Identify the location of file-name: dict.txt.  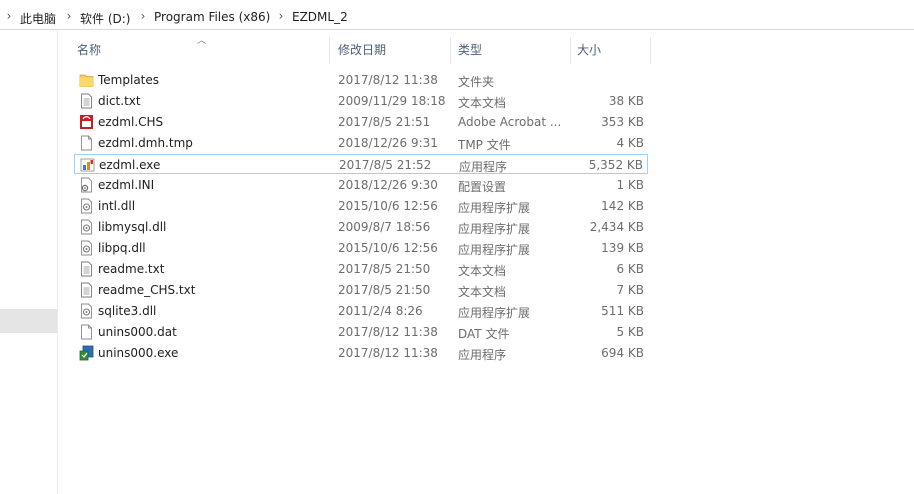
(119, 101).